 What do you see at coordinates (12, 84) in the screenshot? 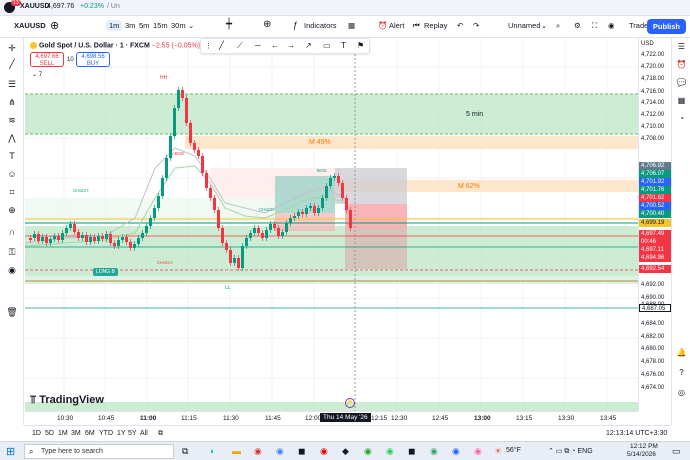
I see `horizontal-lines-icon: ☰` at bounding box center [12, 84].